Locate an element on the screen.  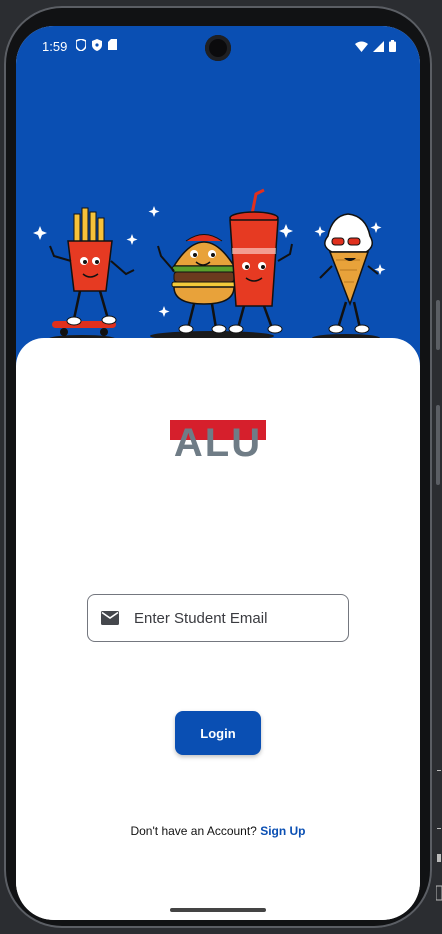
email-icon is located at coordinates (110, 618).